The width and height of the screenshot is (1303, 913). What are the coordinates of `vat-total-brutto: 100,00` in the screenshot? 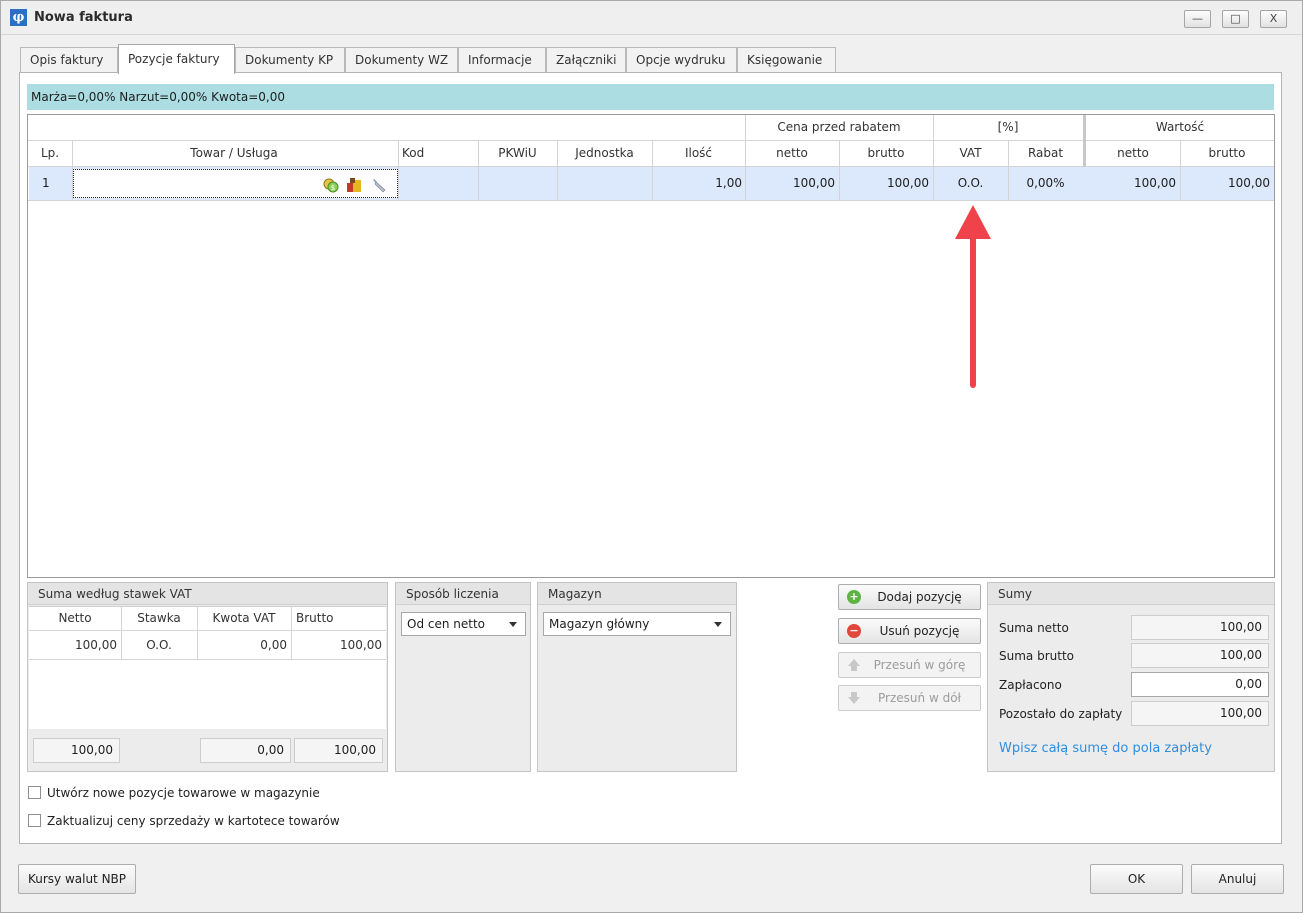 It's located at (338, 750).